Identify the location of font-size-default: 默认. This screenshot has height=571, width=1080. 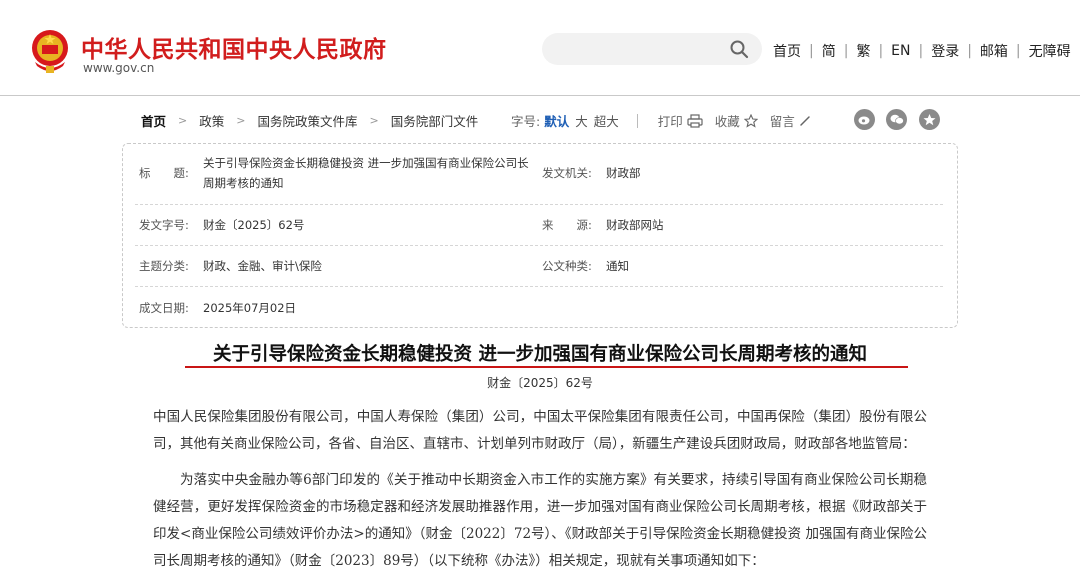
(556, 120).